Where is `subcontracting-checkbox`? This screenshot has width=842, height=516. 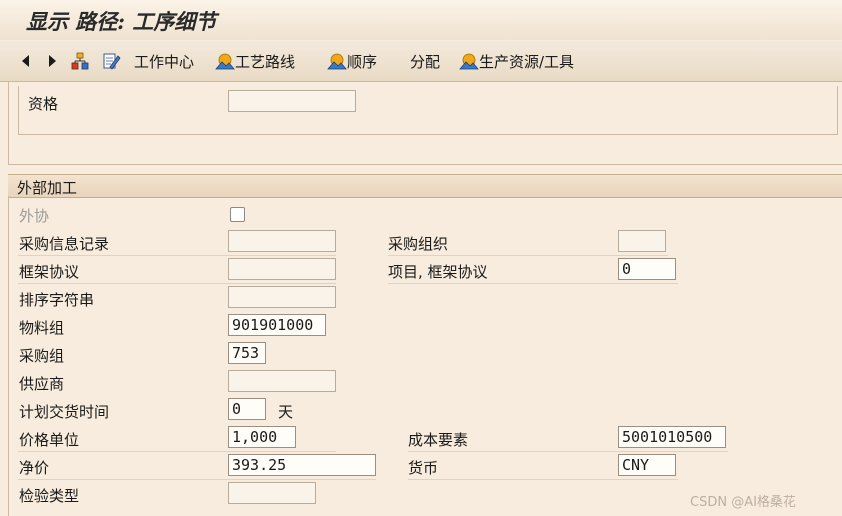
subcontracting-checkbox is located at coordinates (237, 214).